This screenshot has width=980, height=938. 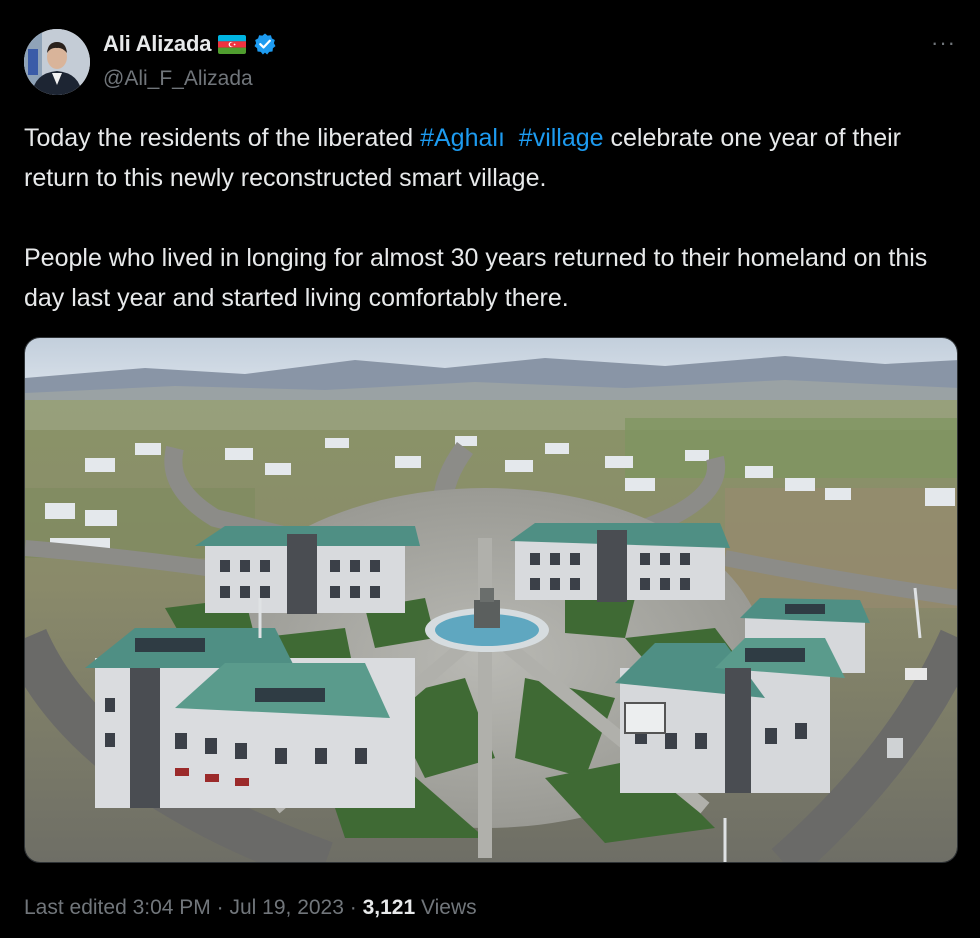 What do you see at coordinates (172, 907) in the screenshot?
I see `tweet-time: 3:04 PM` at bounding box center [172, 907].